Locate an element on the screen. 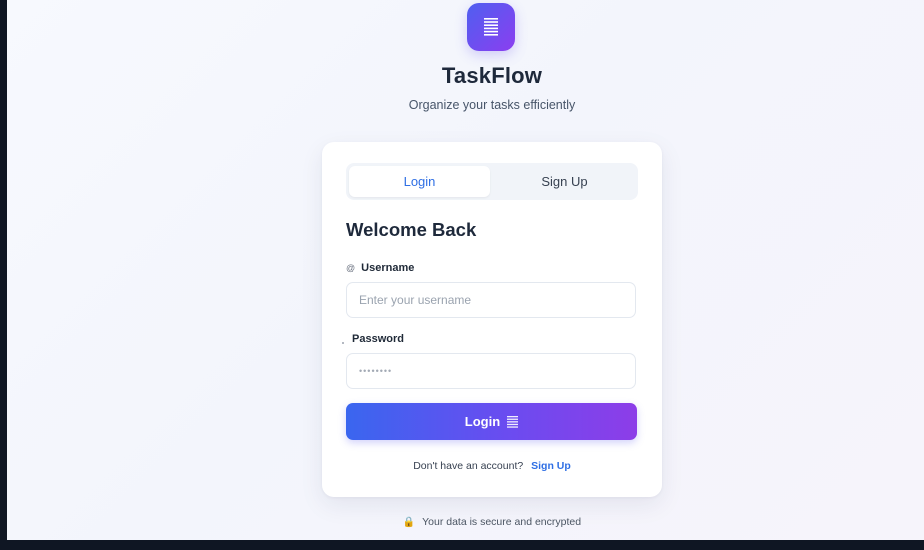 The image size is (924, 550). signup-prompt-text: Don't have an account? is located at coordinates (468, 466).